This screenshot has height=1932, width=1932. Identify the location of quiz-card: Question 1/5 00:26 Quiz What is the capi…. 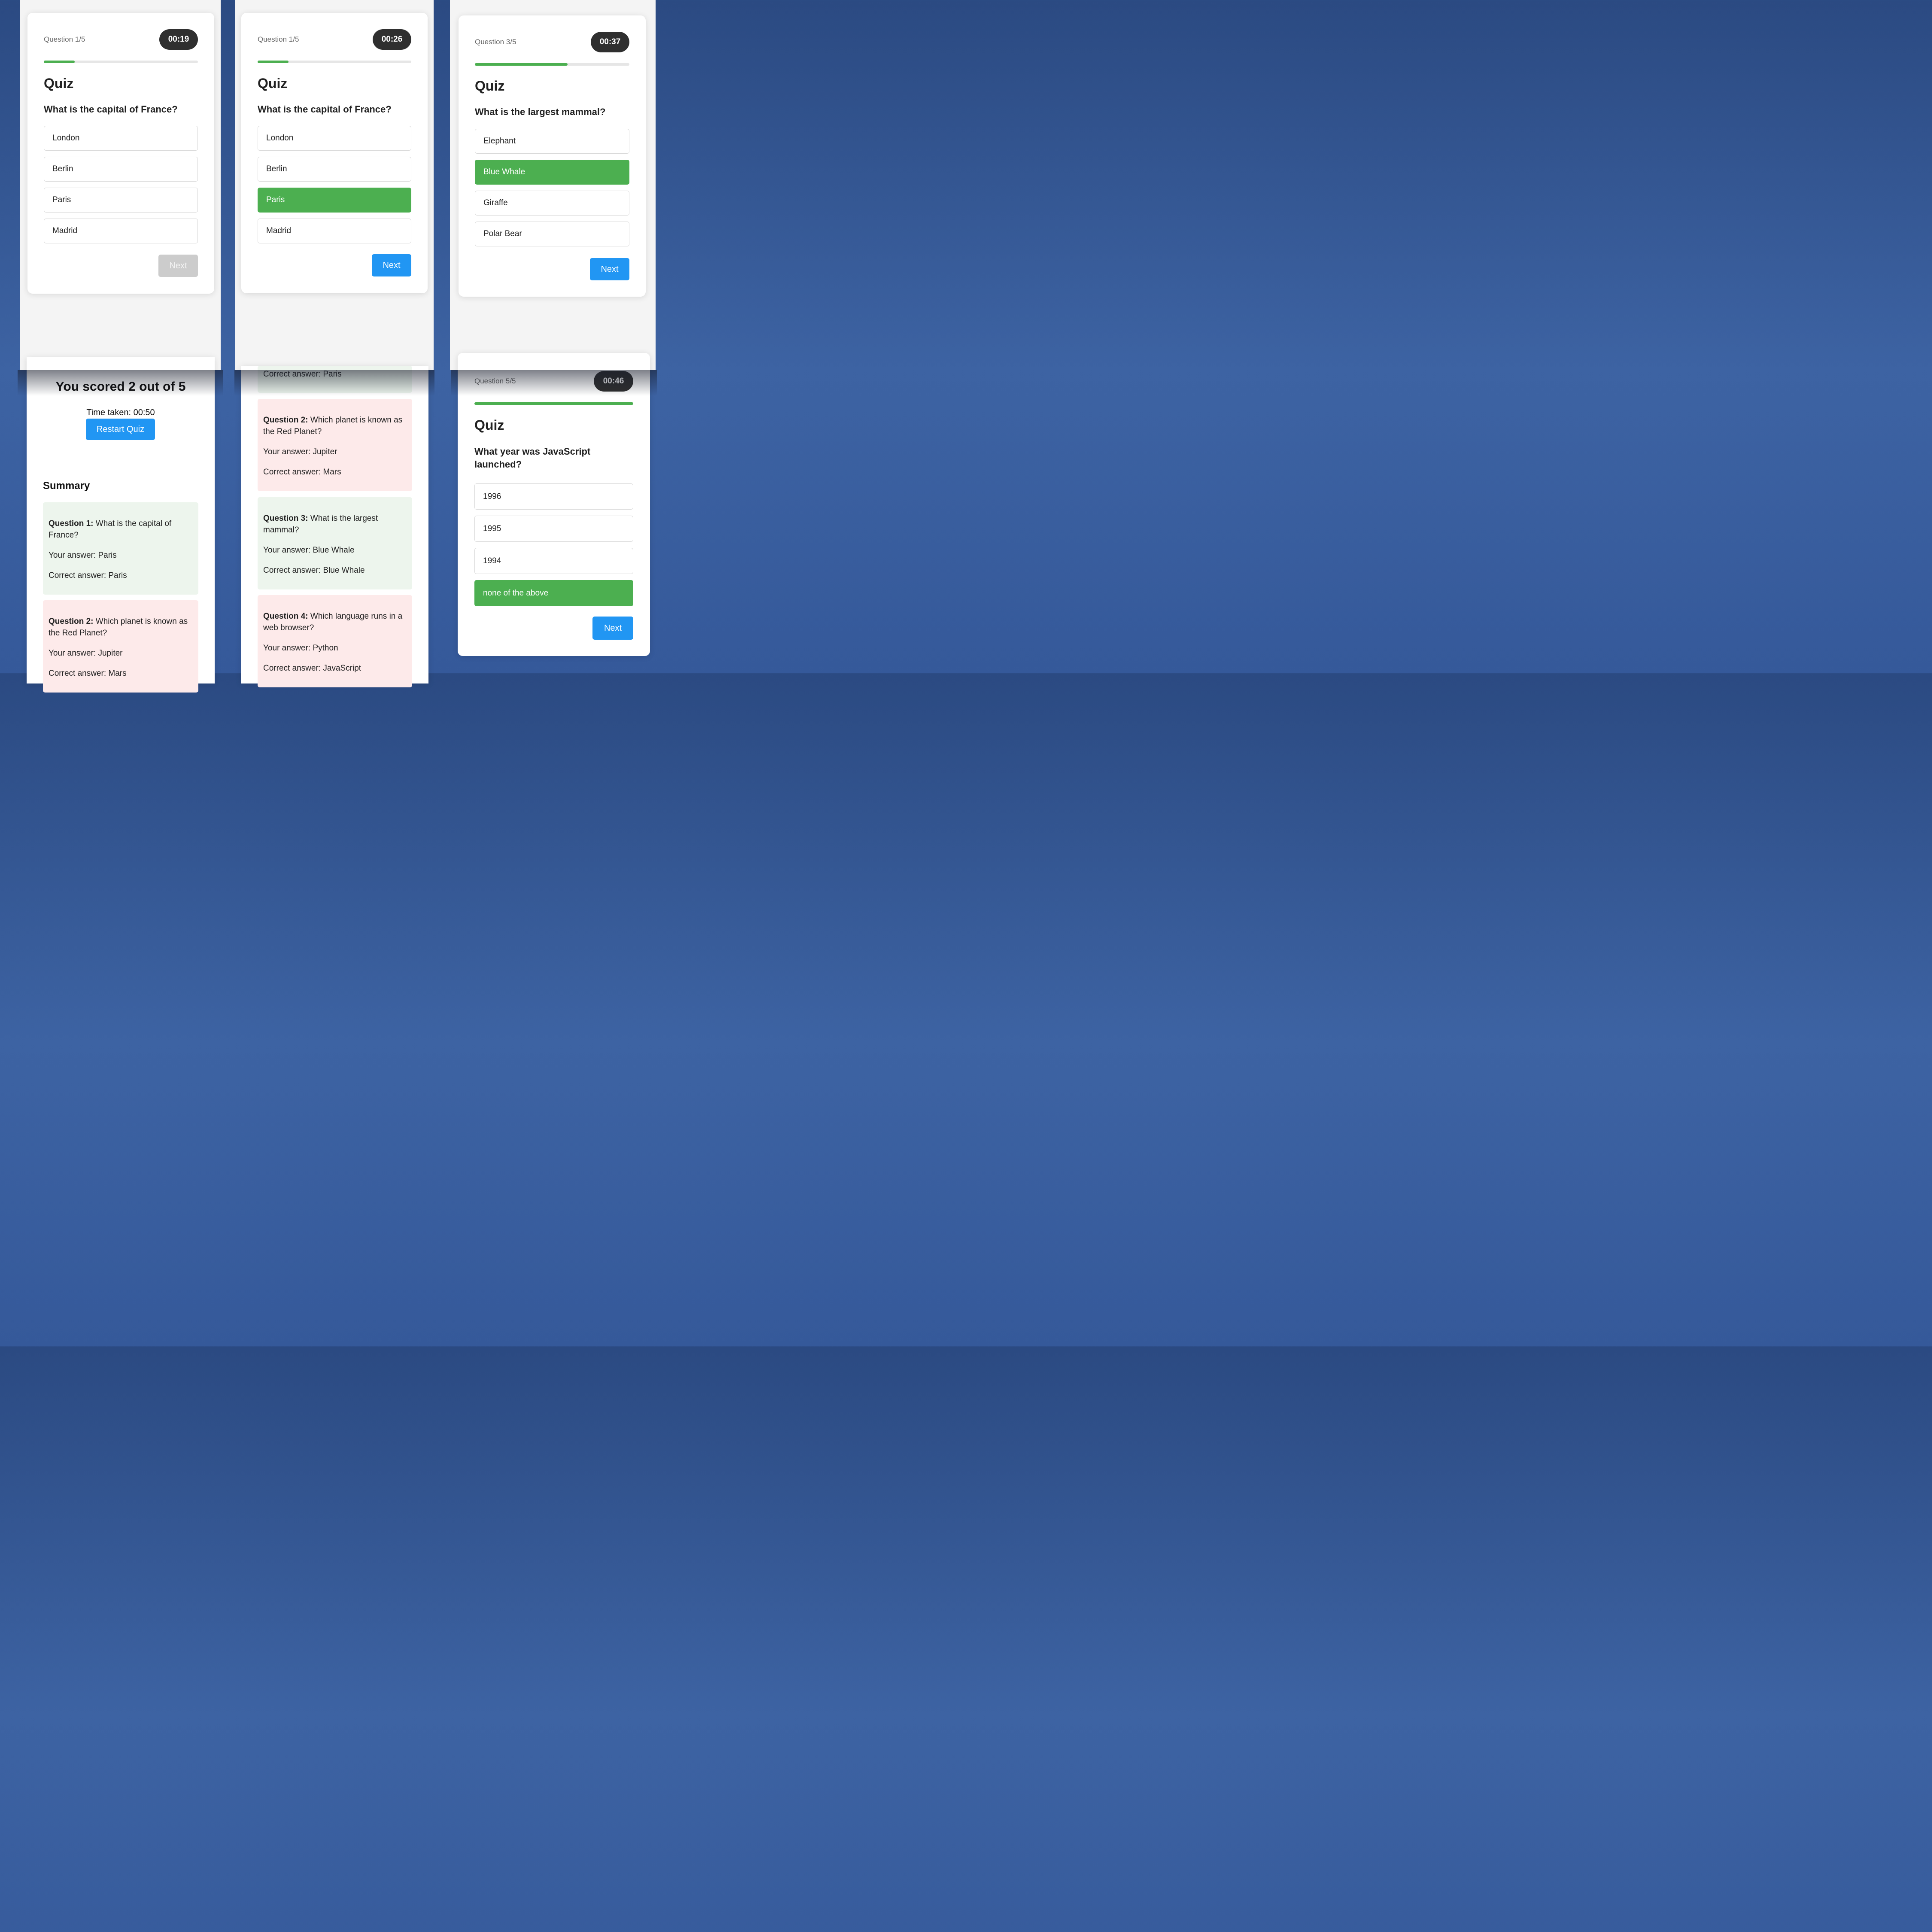
(334, 153).